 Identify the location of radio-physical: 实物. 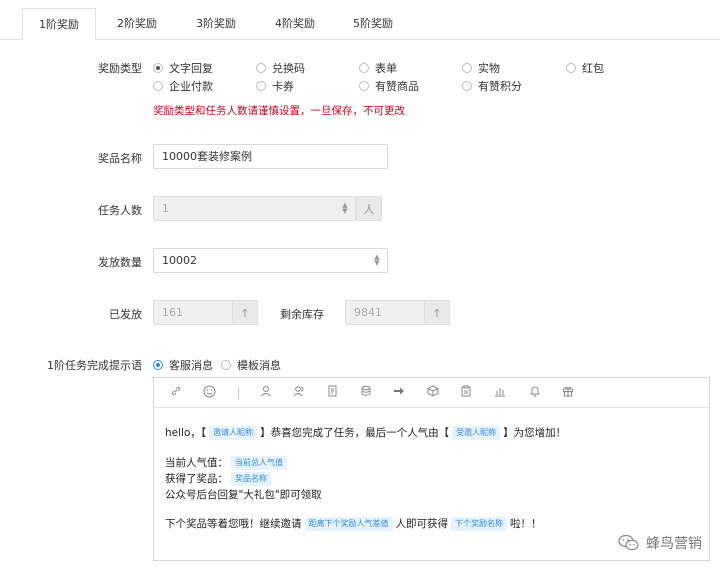
(481, 68).